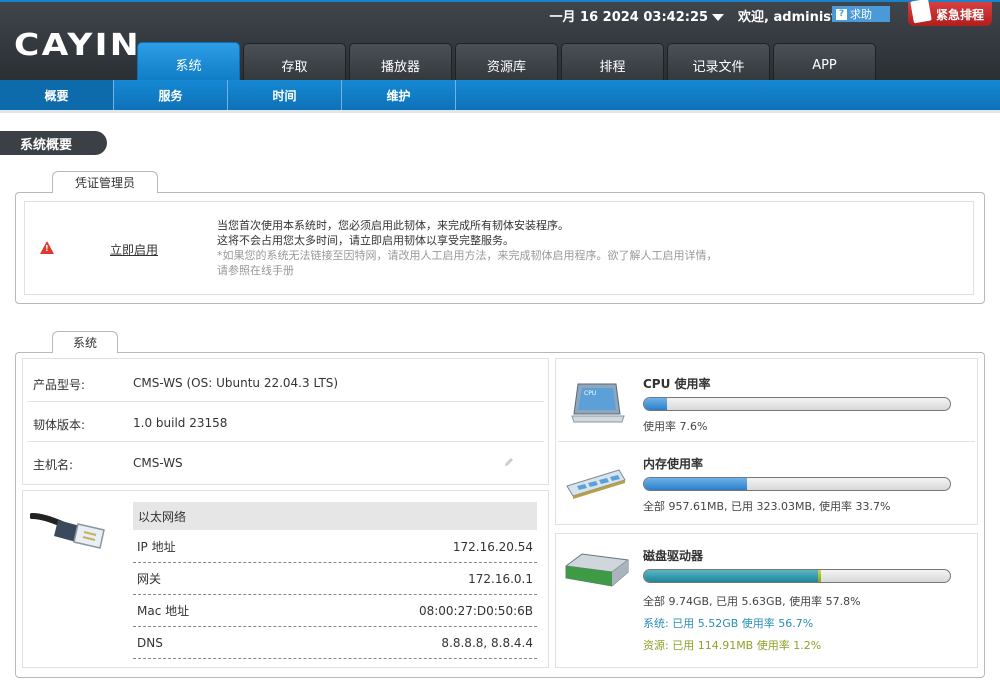 This screenshot has width=1000, height=693. I want to click on disk-resource-text: 资源: 已用 114.91MB 使用率 1.2%, so click(732, 645).